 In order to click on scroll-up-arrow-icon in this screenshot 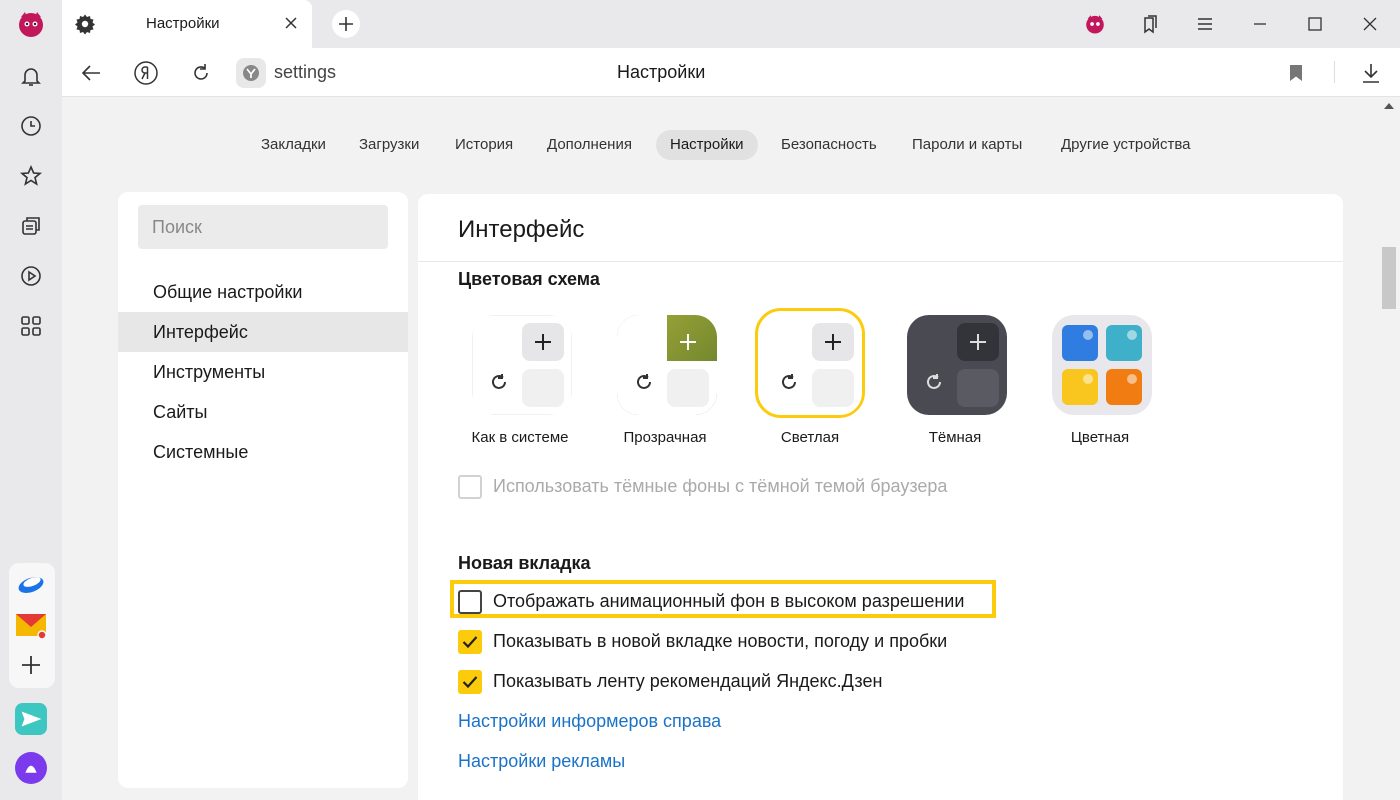, I will do `click(1389, 106)`.